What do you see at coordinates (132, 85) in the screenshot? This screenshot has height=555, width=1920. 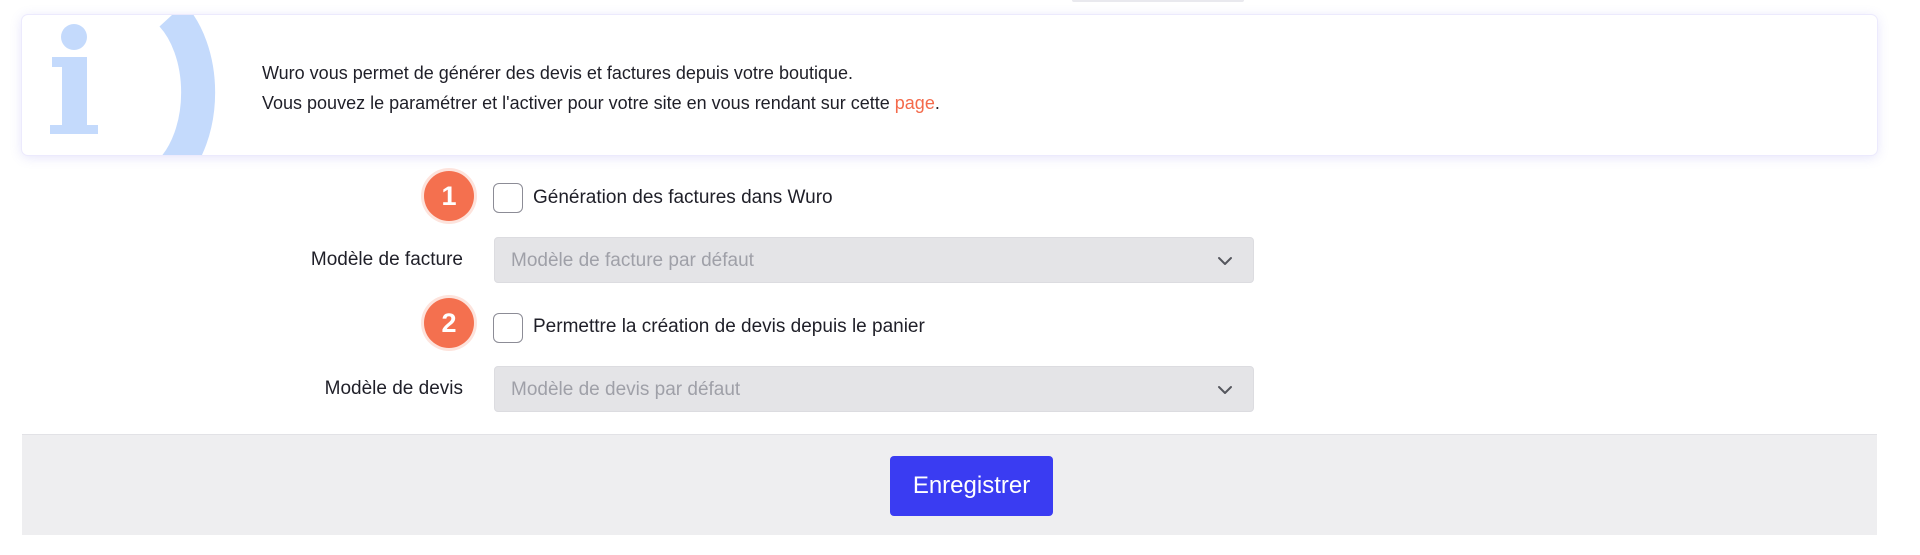 I see `info-icon` at bounding box center [132, 85].